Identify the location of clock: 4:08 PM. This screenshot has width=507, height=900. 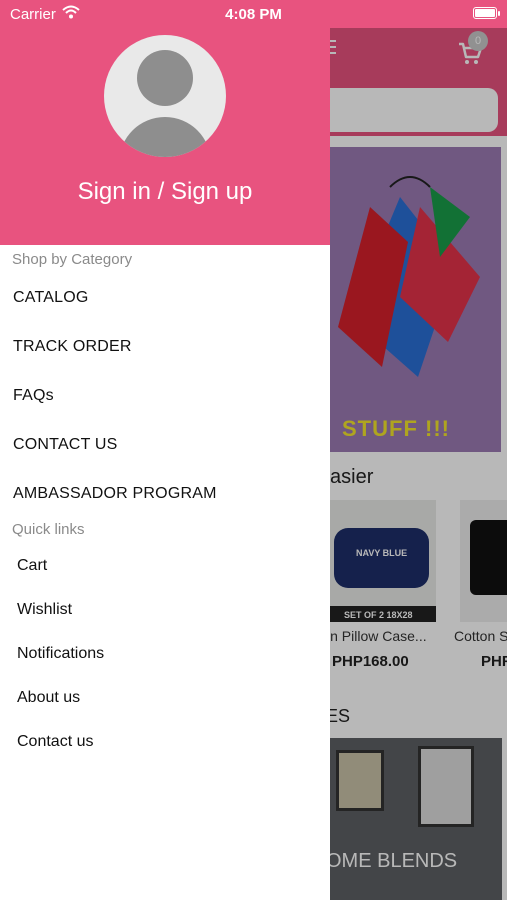
(253, 14).